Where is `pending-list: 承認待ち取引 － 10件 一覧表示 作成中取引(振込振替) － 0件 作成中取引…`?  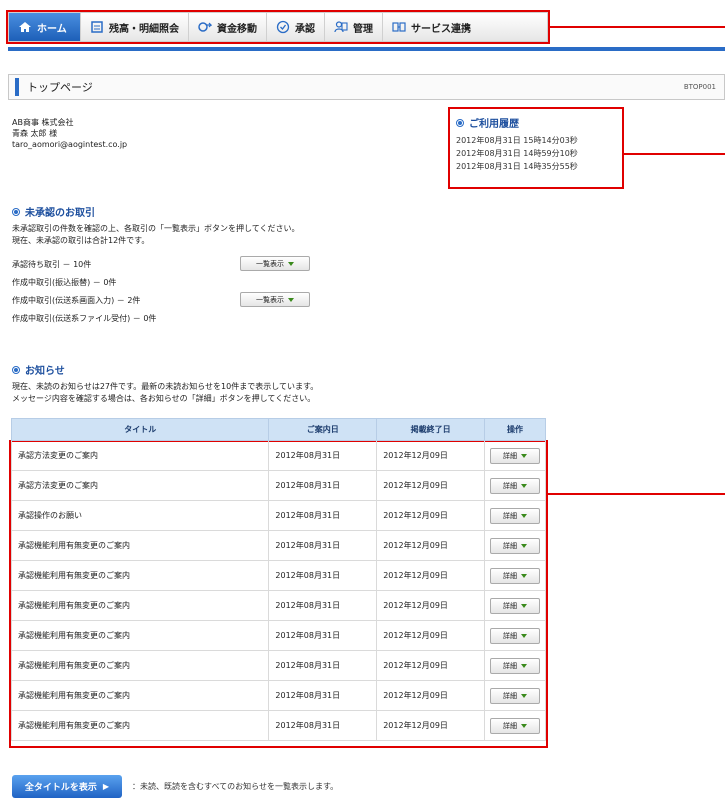 pending-list: 承認待ち取引 － 10件 一覧表示 作成中取引(振込振替) － 0件 作成中取引… is located at coordinates (272, 291).